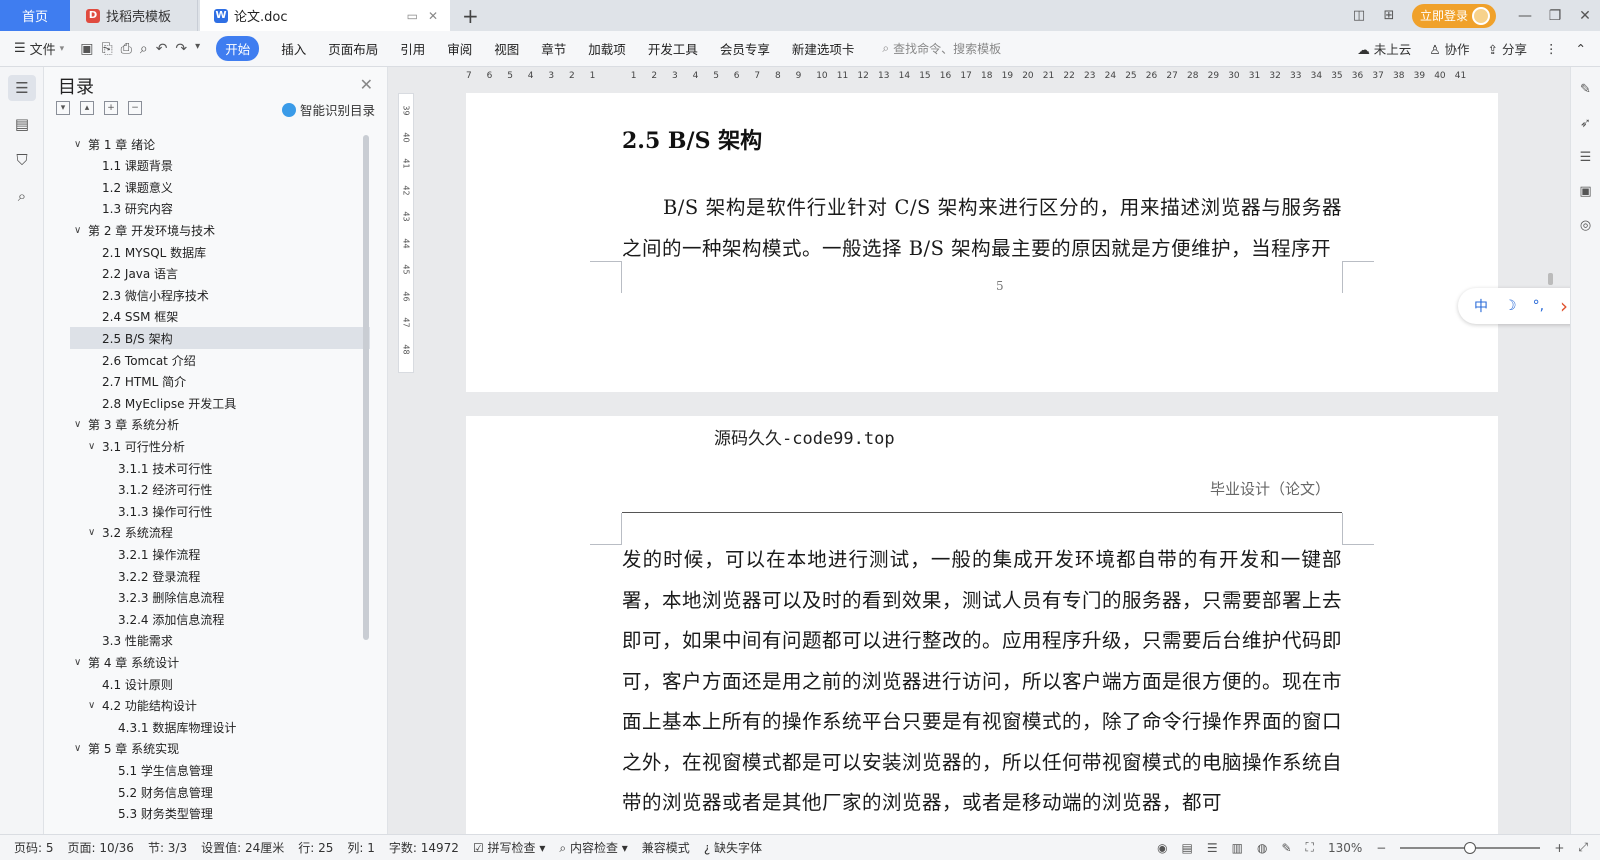 Image resolution: width=1600 pixels, height=860 pixels. I want to click on status-section: 节: 3/3, so click(167, 847).